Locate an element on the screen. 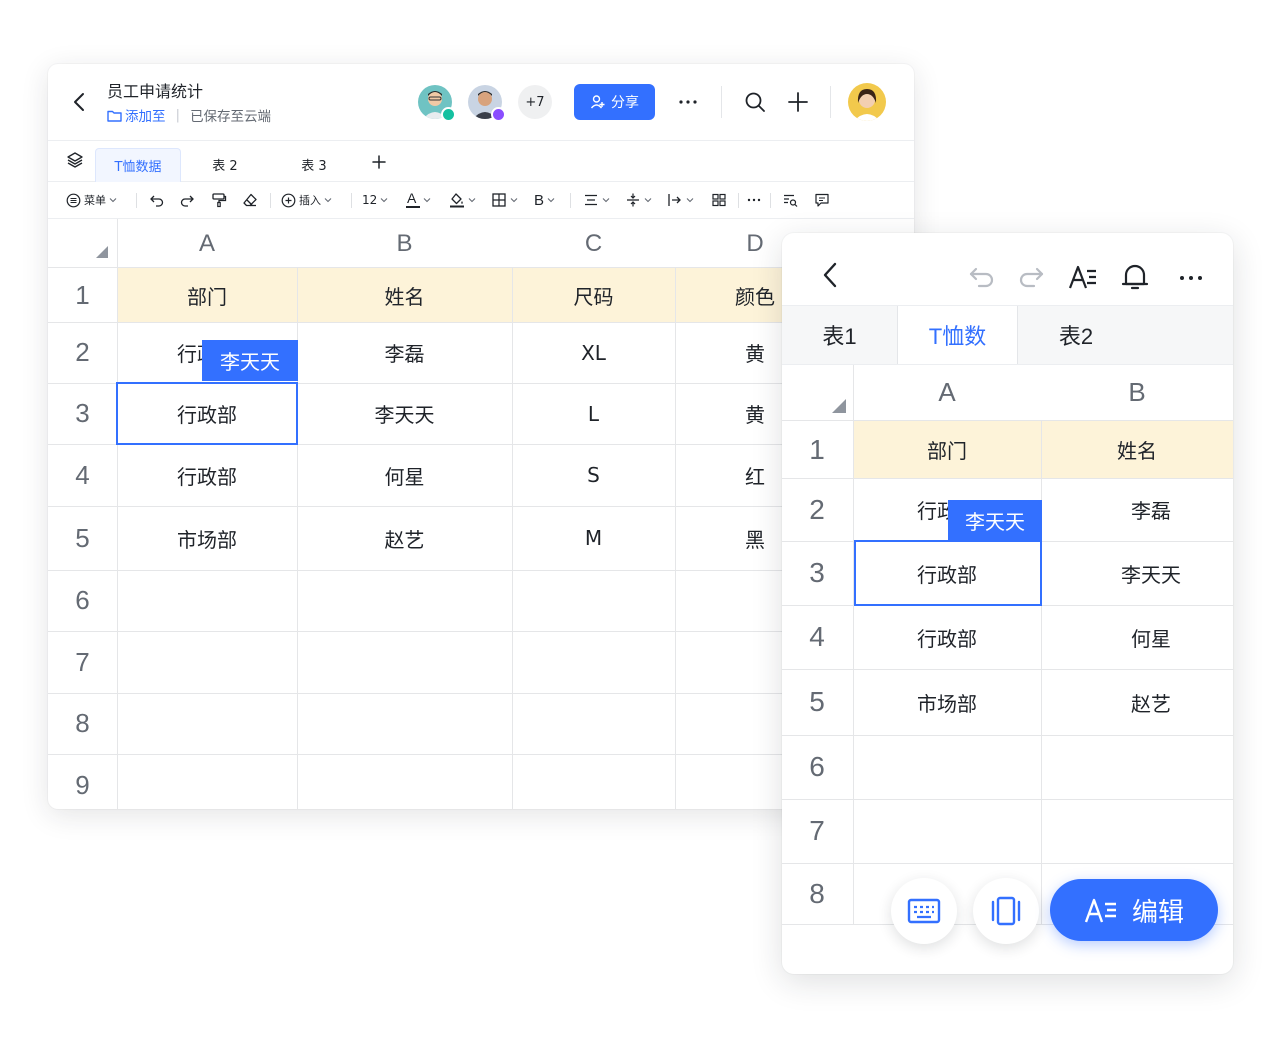 The image size is (1280, 1040). format-painter-icon is located at coordinates (219, 200).